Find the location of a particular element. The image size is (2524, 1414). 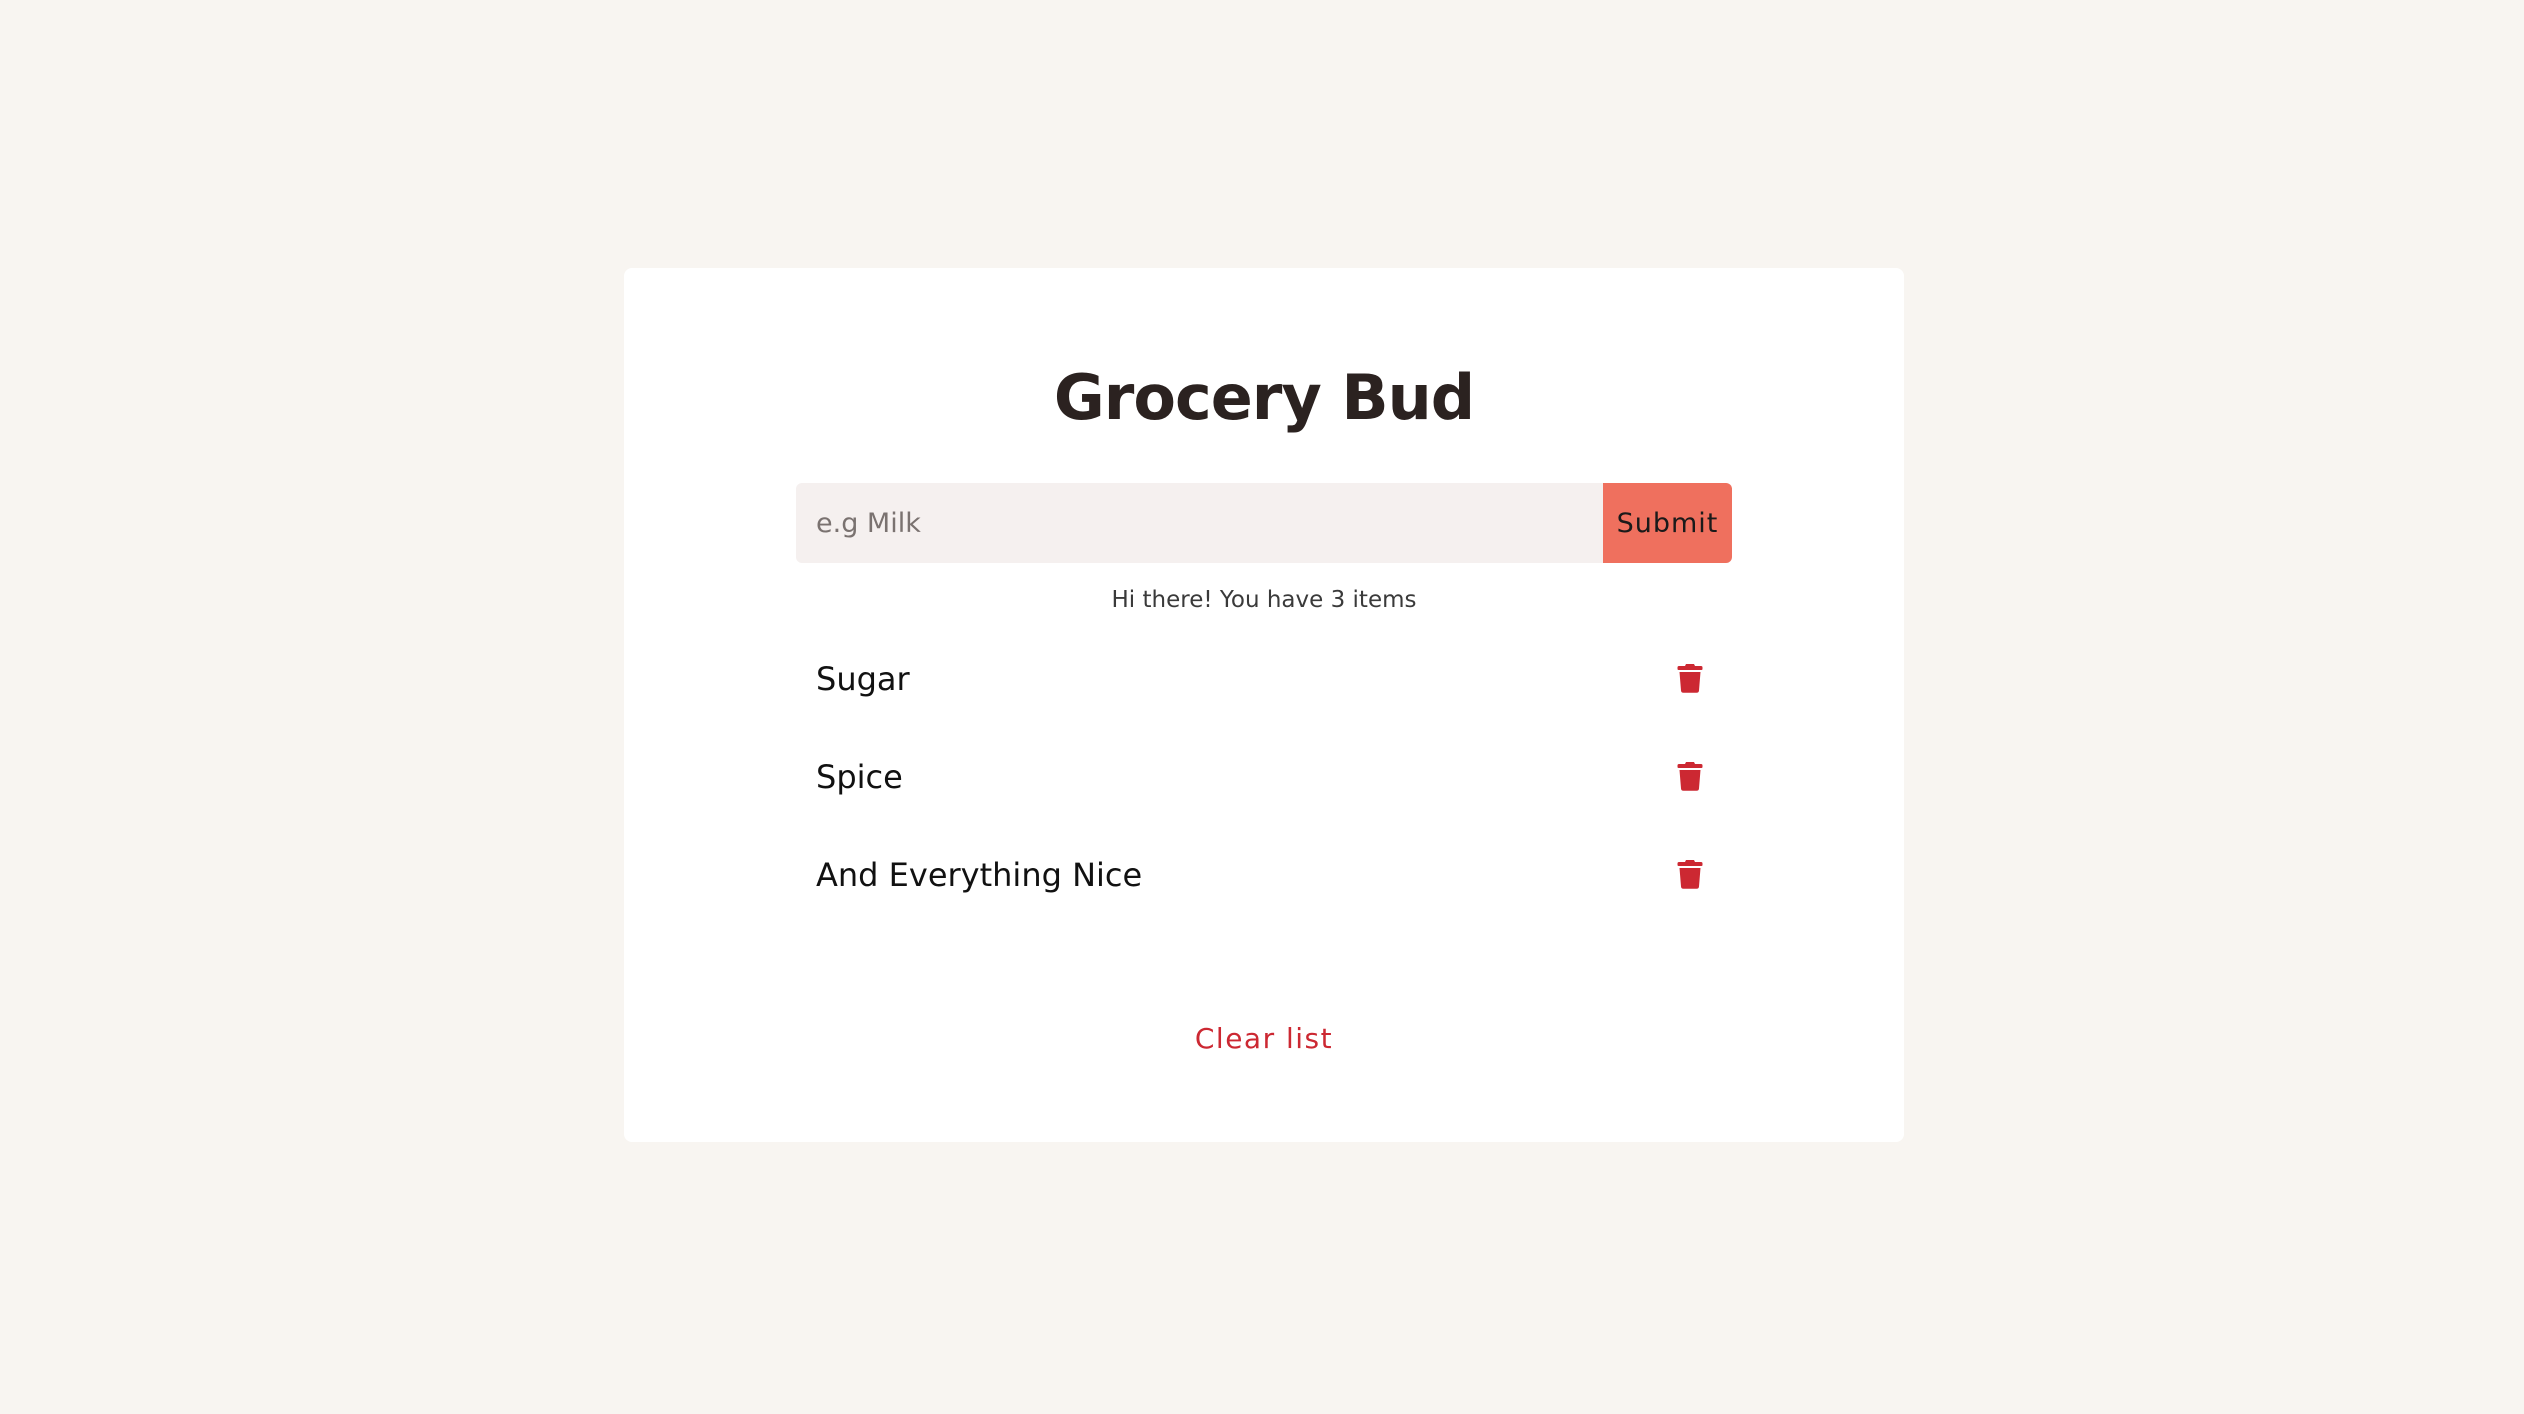

page-title: Grocery Bud is located at coordinates (1264, 397).